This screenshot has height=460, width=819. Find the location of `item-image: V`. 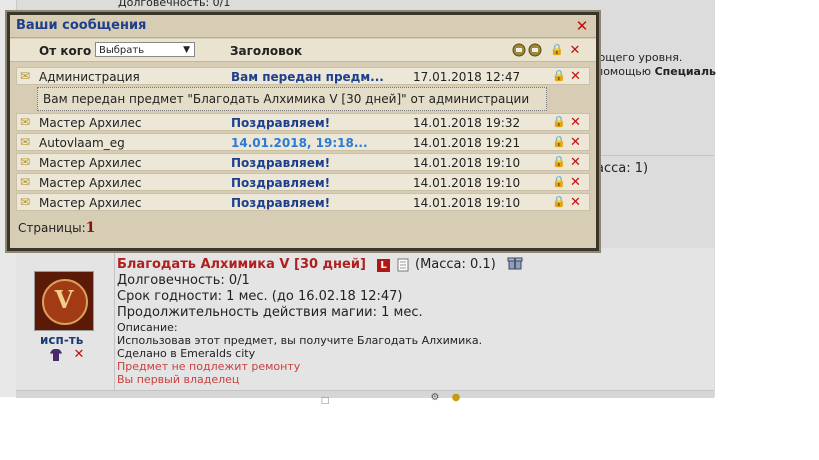

item-image: V is located at coordinates (64, 301).